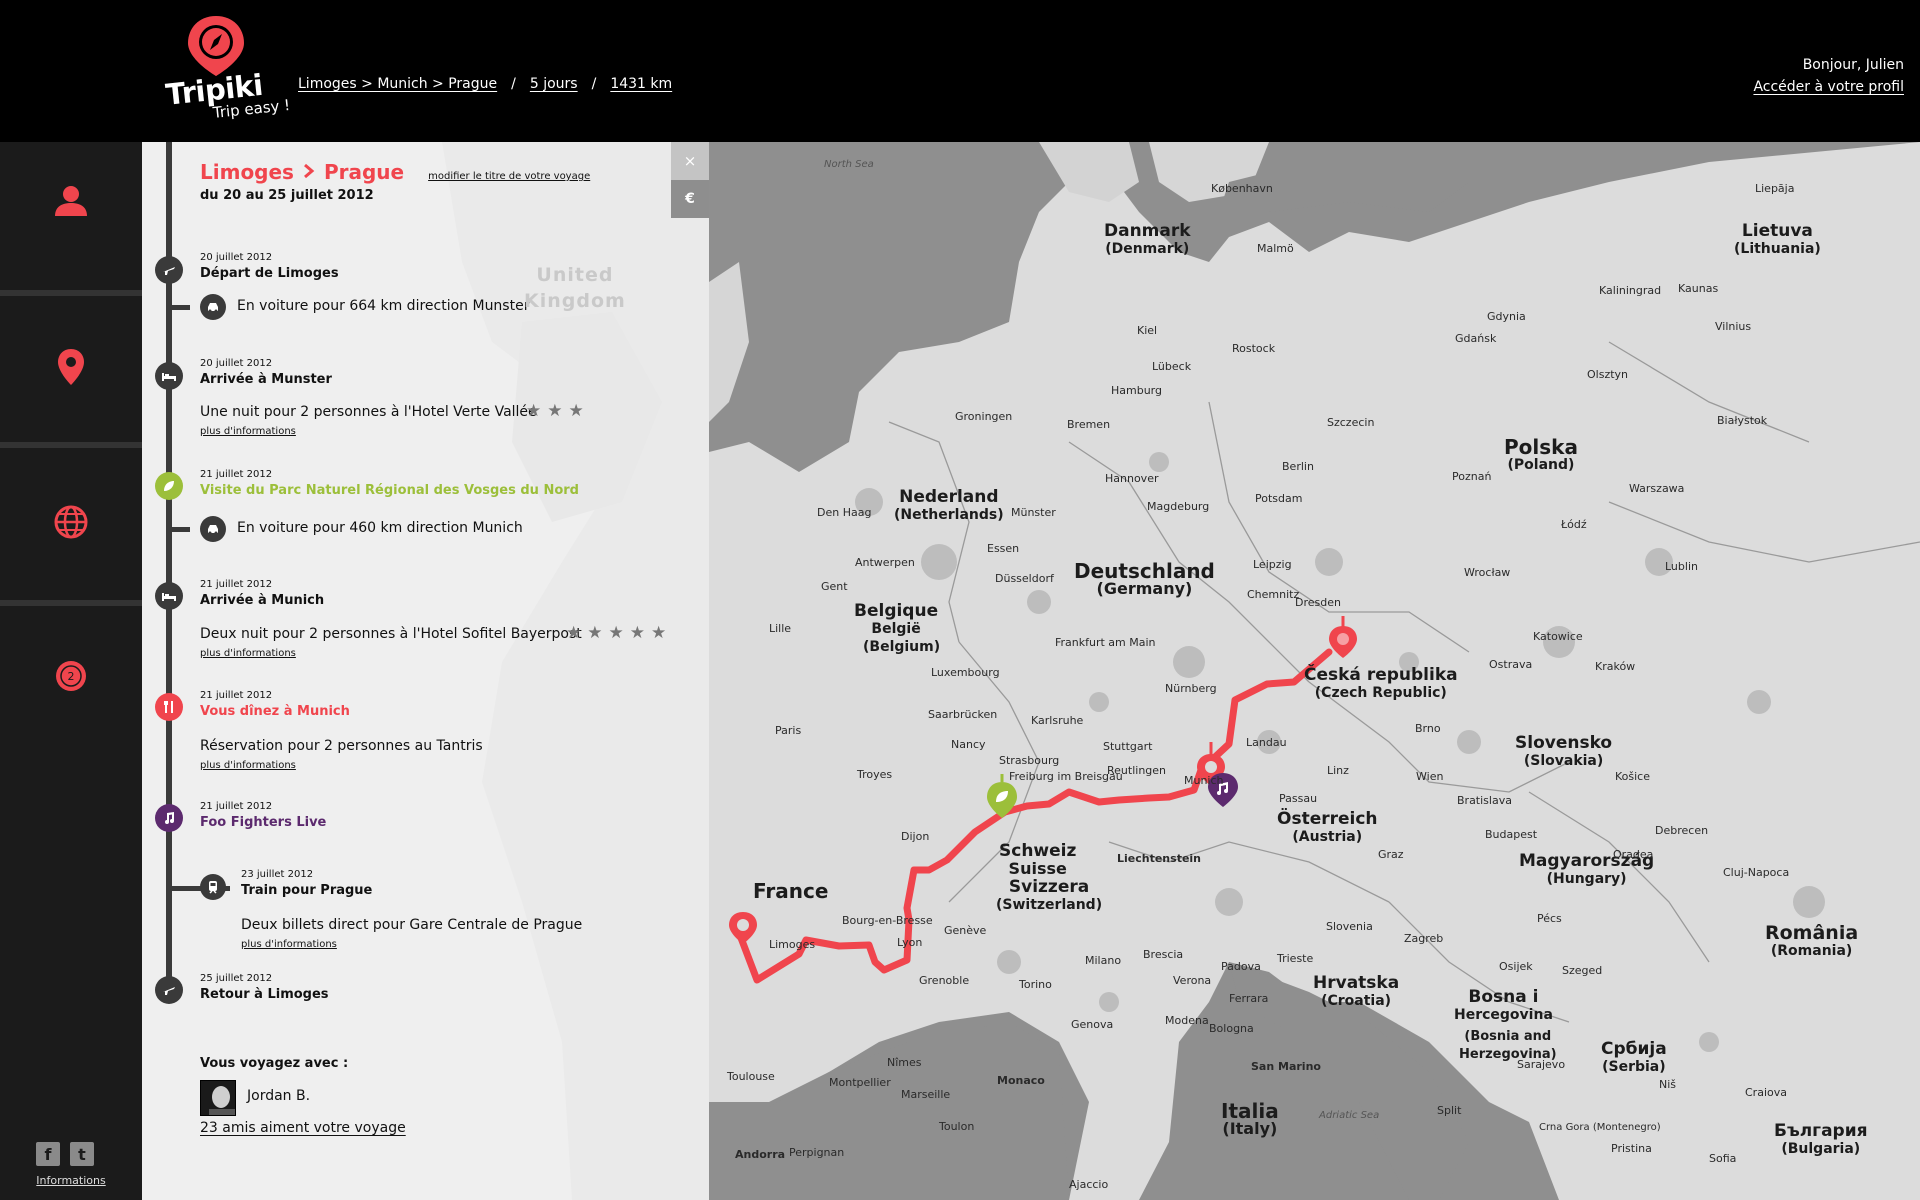 Image resolution: width=1920 pixels, height=1200 pixels. What do you see at coordinates (226, 70) in the screenshot?
I see `tripiki-logo: Tripiki Trip easy !` at bounding box center [226, 70].